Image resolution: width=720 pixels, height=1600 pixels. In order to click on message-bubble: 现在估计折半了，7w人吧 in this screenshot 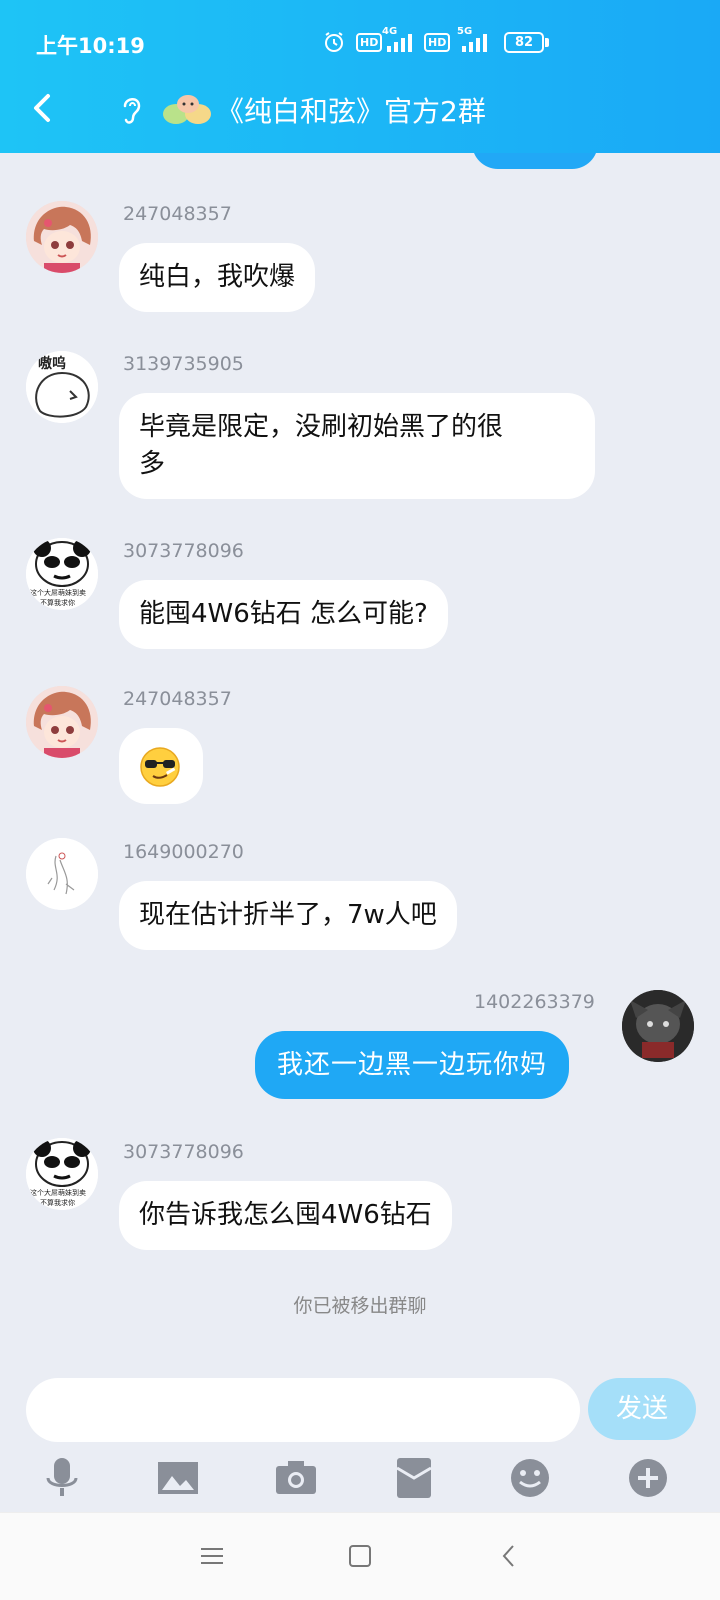, I will do `click(288, 915)`.